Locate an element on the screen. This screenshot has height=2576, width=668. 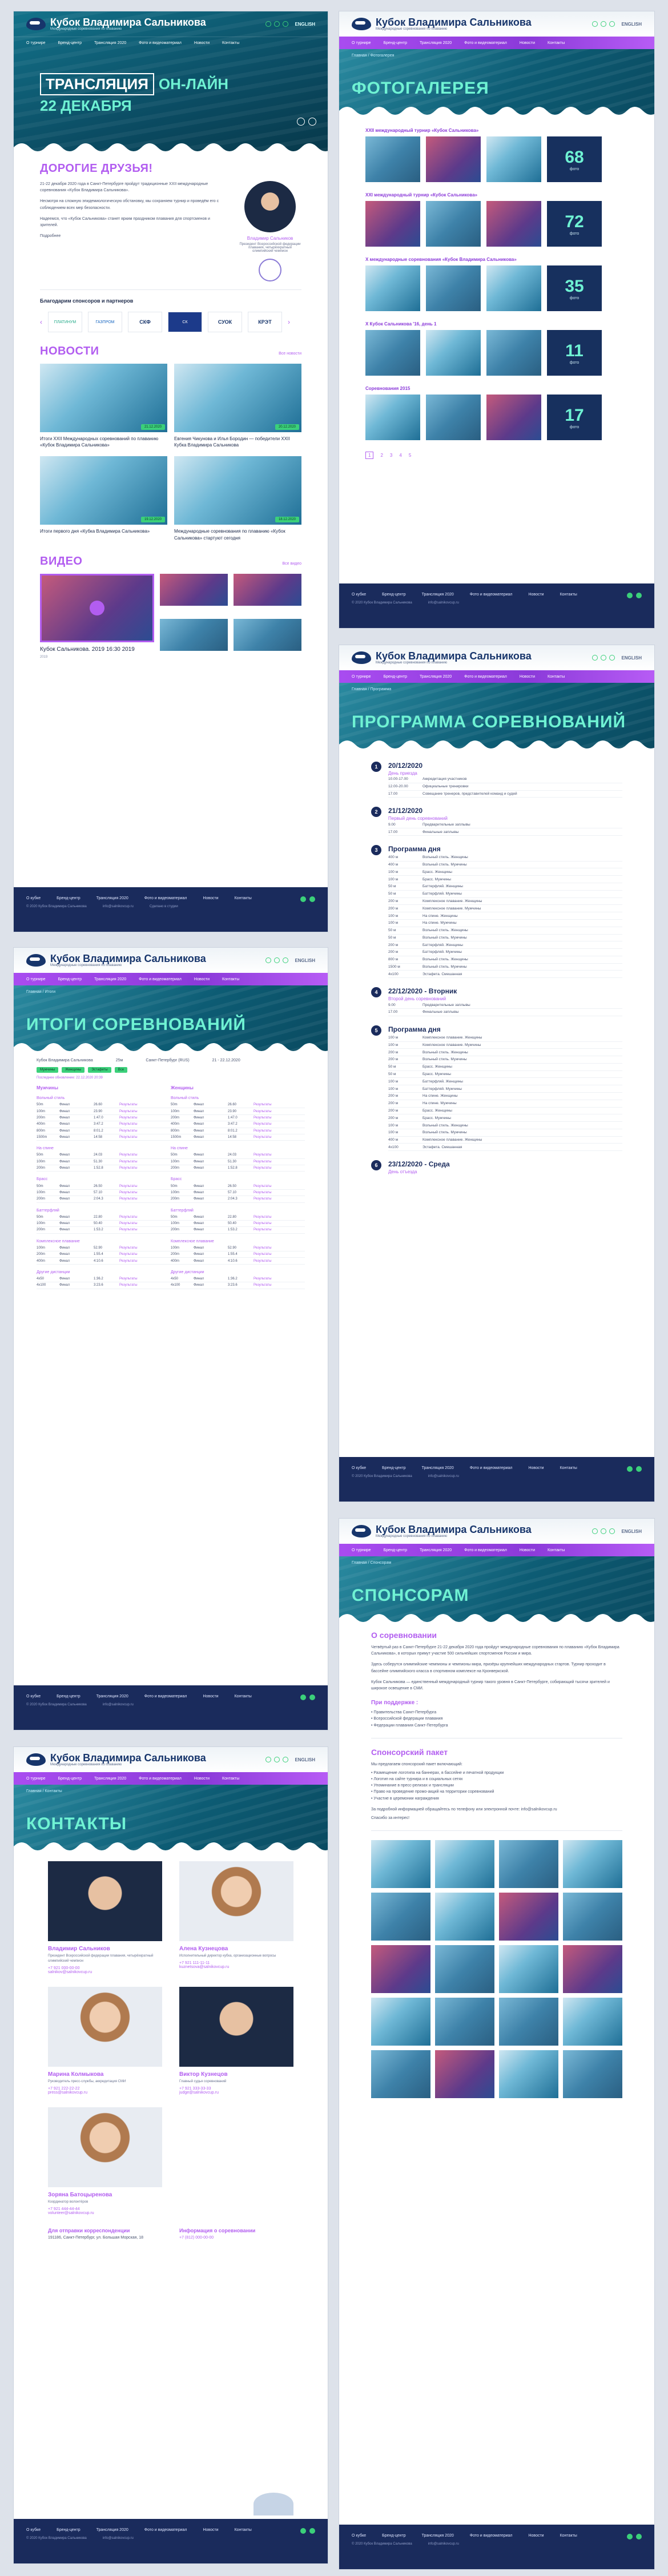
album-title: X Кубок Сальникова '16, день 1 is located at coordinates (496, 324).